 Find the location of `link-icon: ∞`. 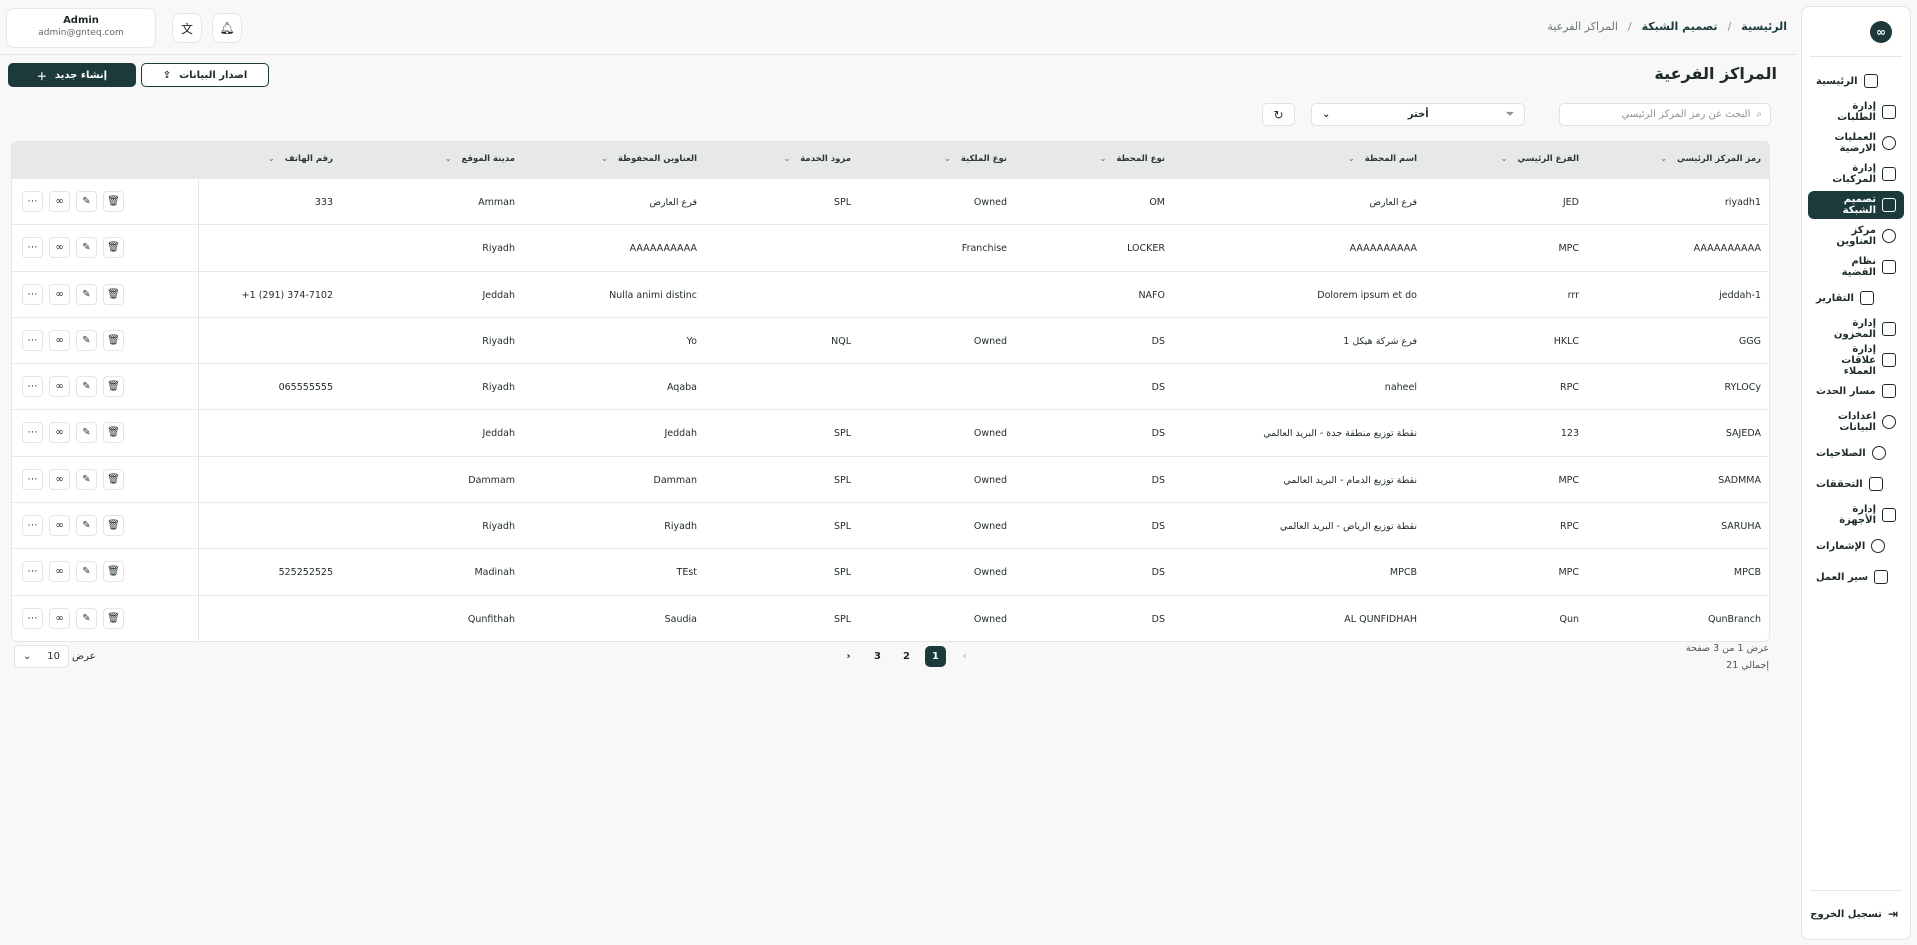

link-icon: ∞ is located at coordinates (59, 248).